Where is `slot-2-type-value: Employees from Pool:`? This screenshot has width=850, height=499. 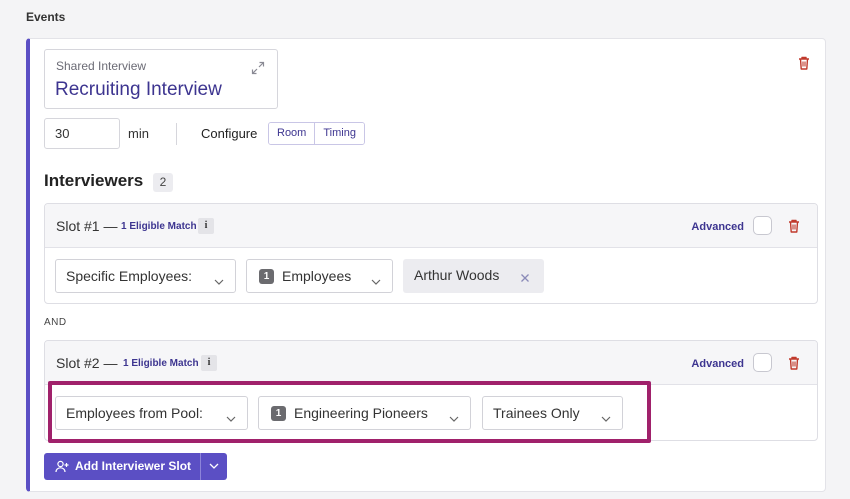
slot-2-type-value: Employees from Pool: is located at coordinates (134, 413).